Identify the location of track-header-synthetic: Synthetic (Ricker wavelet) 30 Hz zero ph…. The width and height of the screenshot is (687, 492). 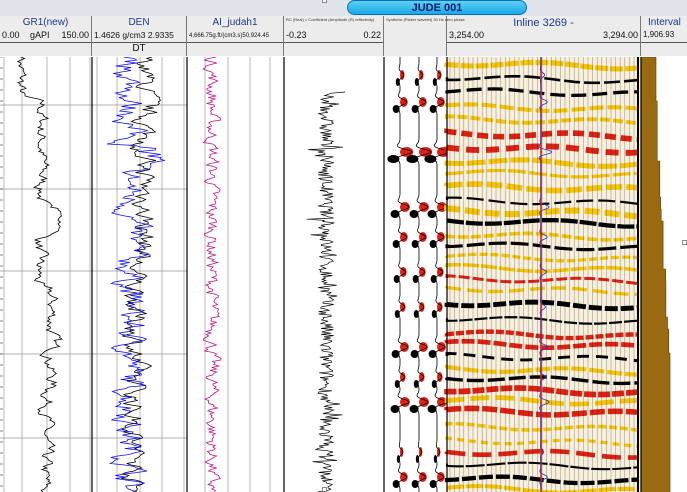
(424, 36).